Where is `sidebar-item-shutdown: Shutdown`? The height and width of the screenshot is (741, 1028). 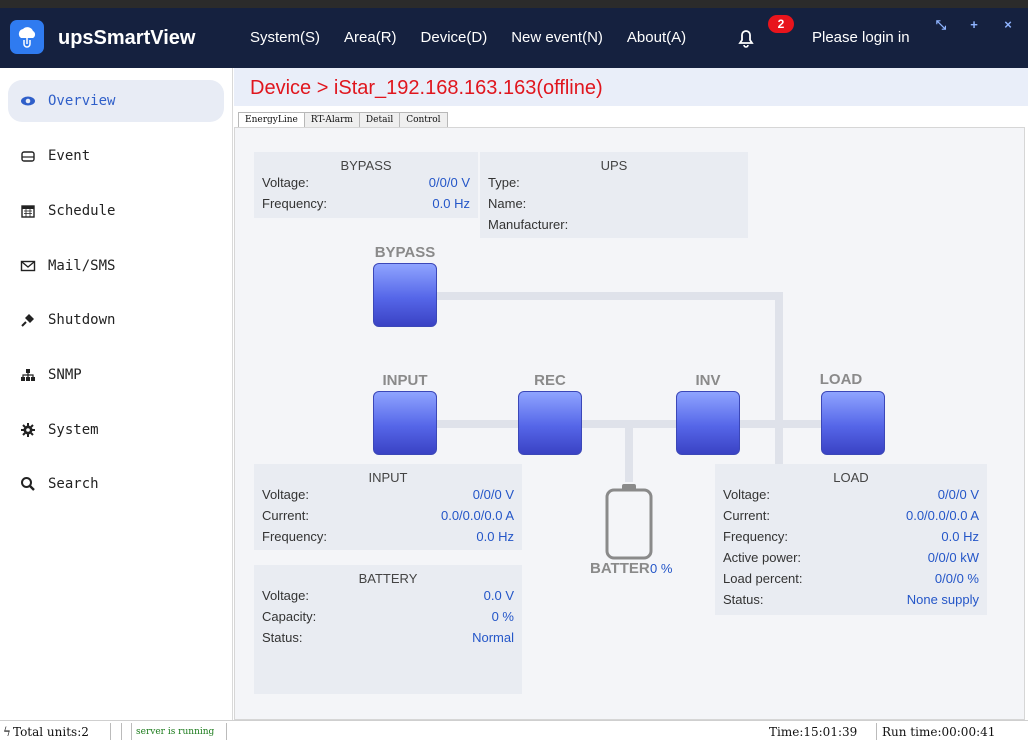 sidebar-item-shutdown: Shutdown is located at coordinates (116, 320).